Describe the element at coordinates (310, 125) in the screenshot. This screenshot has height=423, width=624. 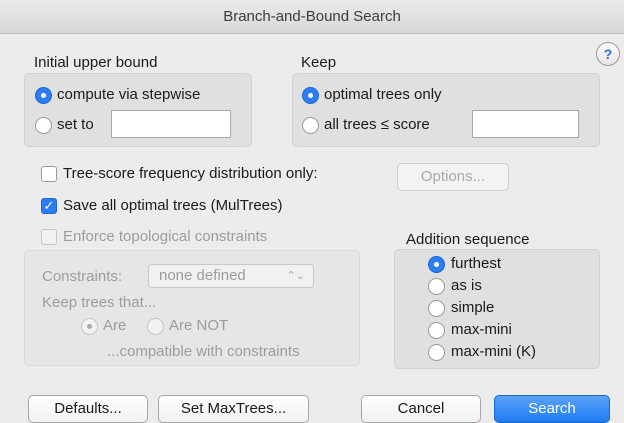
I see `all-trees-radio` at that location.